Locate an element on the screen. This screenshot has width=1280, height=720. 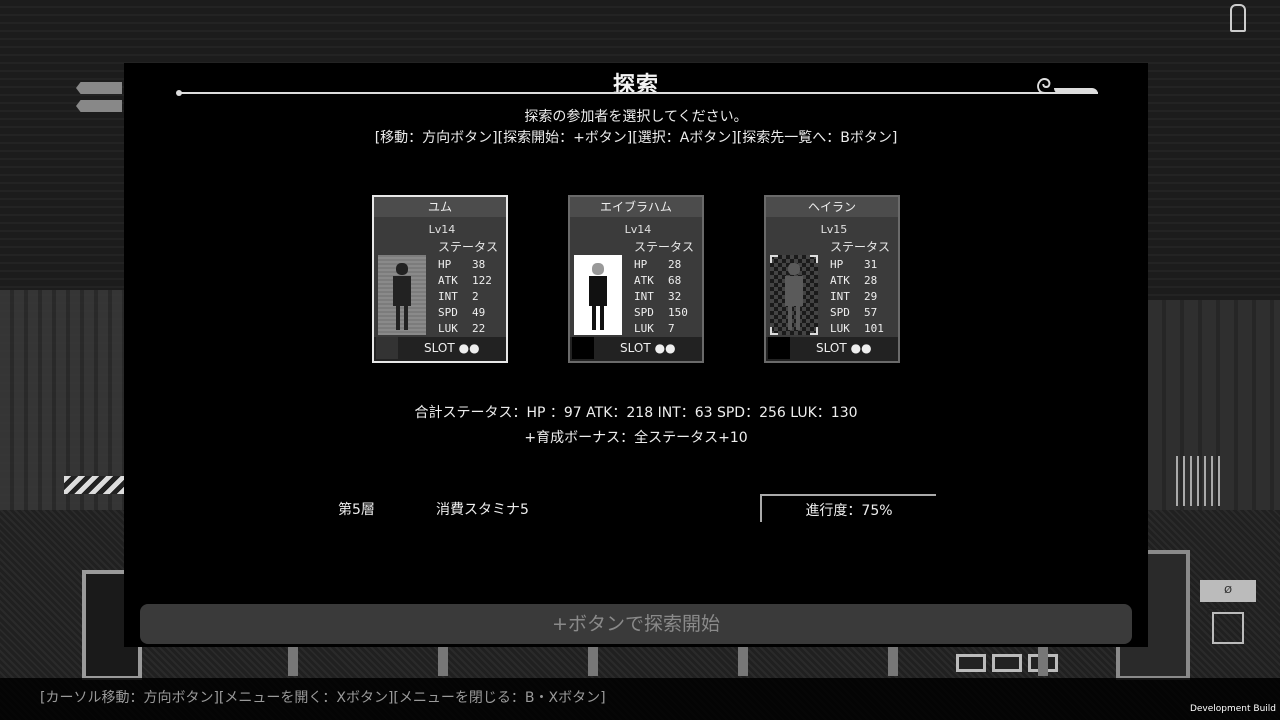
stat-row-hp: HP 28 is located at coordinates (661, 265).